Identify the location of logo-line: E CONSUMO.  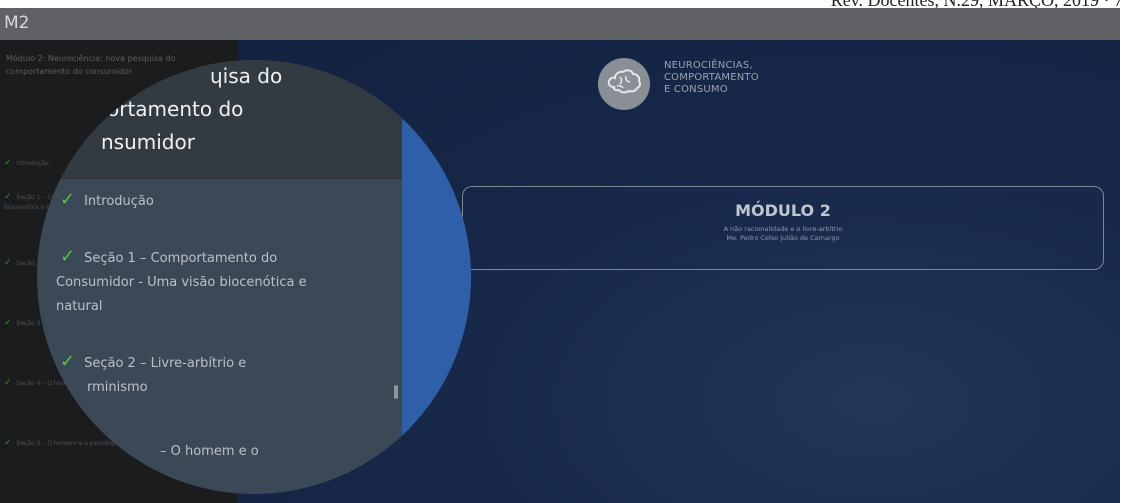
(696, 89).